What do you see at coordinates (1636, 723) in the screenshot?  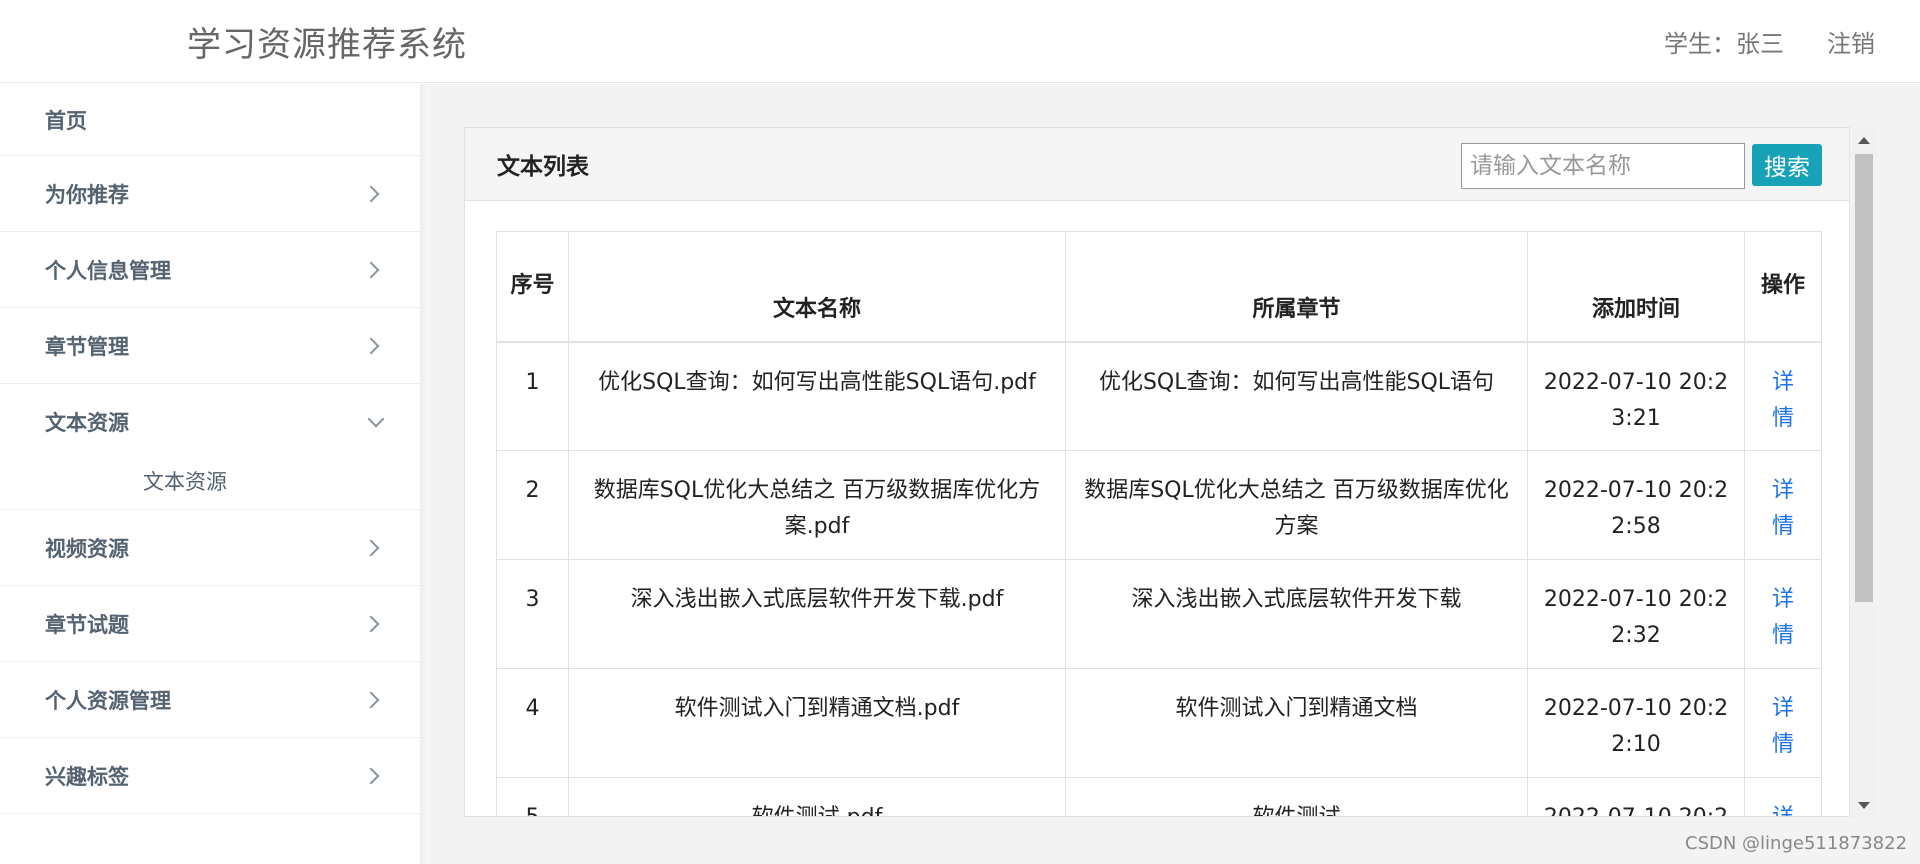 I see `cell-time: 2022-07-10 20:22:10` at bounding box center [1636, 723].